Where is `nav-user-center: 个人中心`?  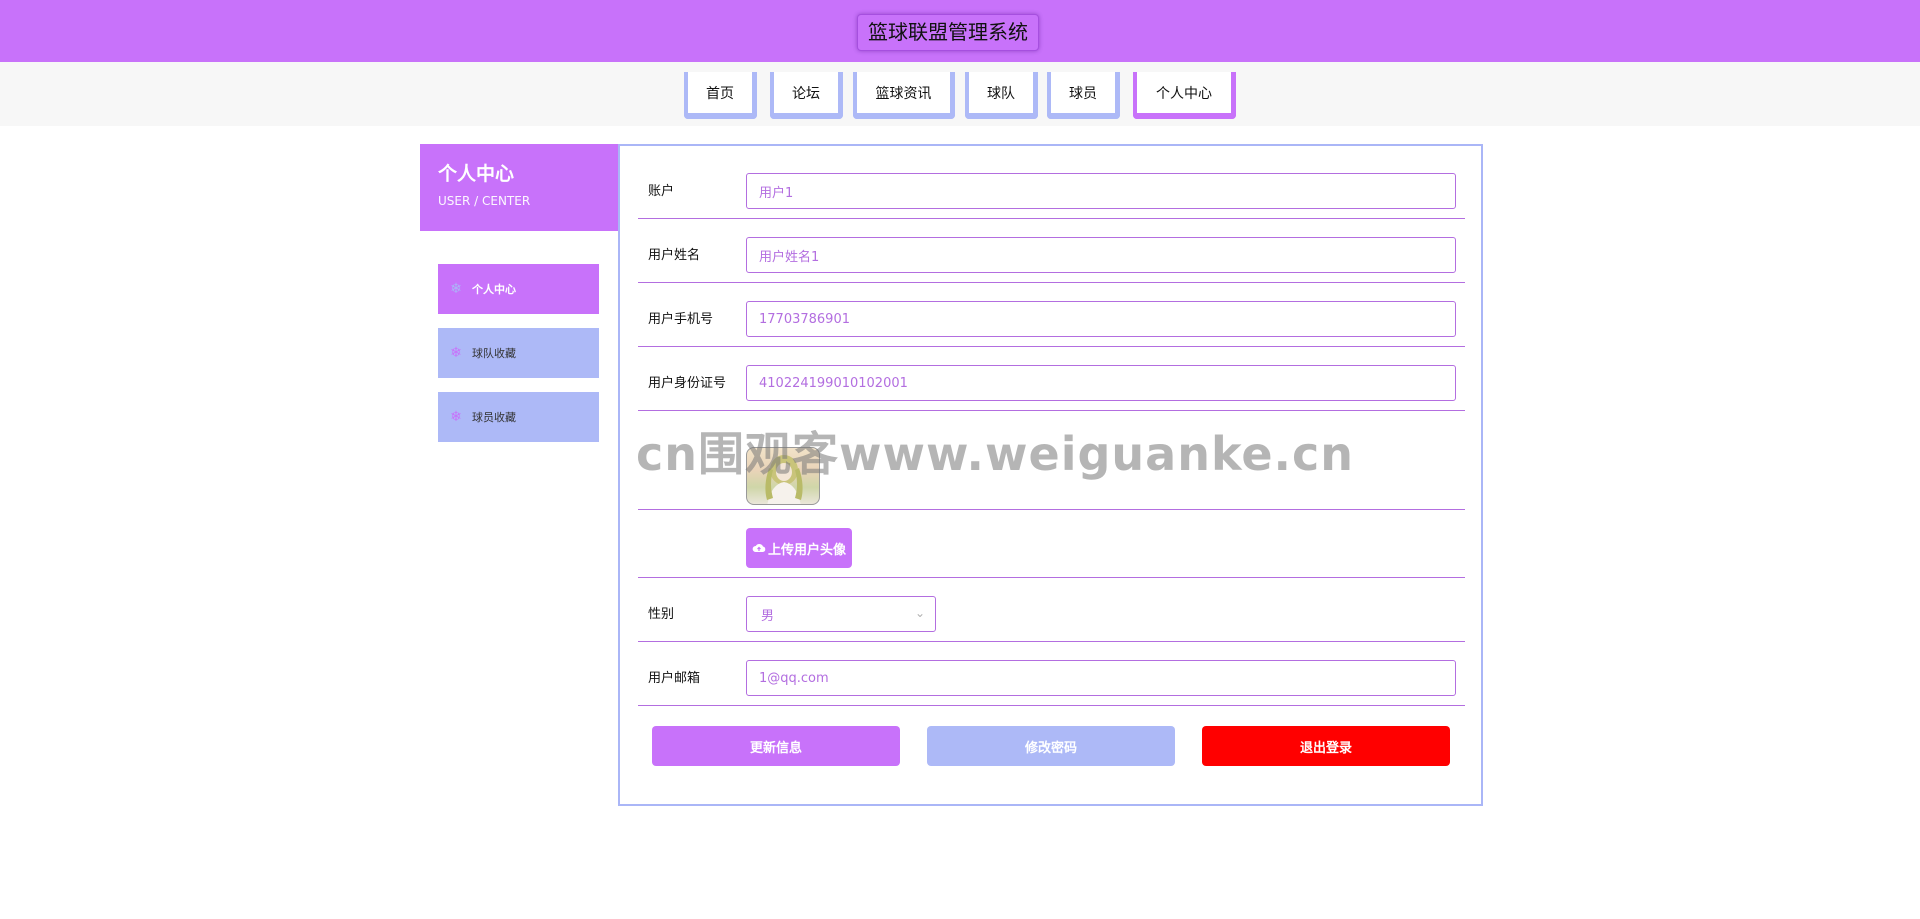
nav-user-center: 个人中心 is located at coordinates (1184, 95).